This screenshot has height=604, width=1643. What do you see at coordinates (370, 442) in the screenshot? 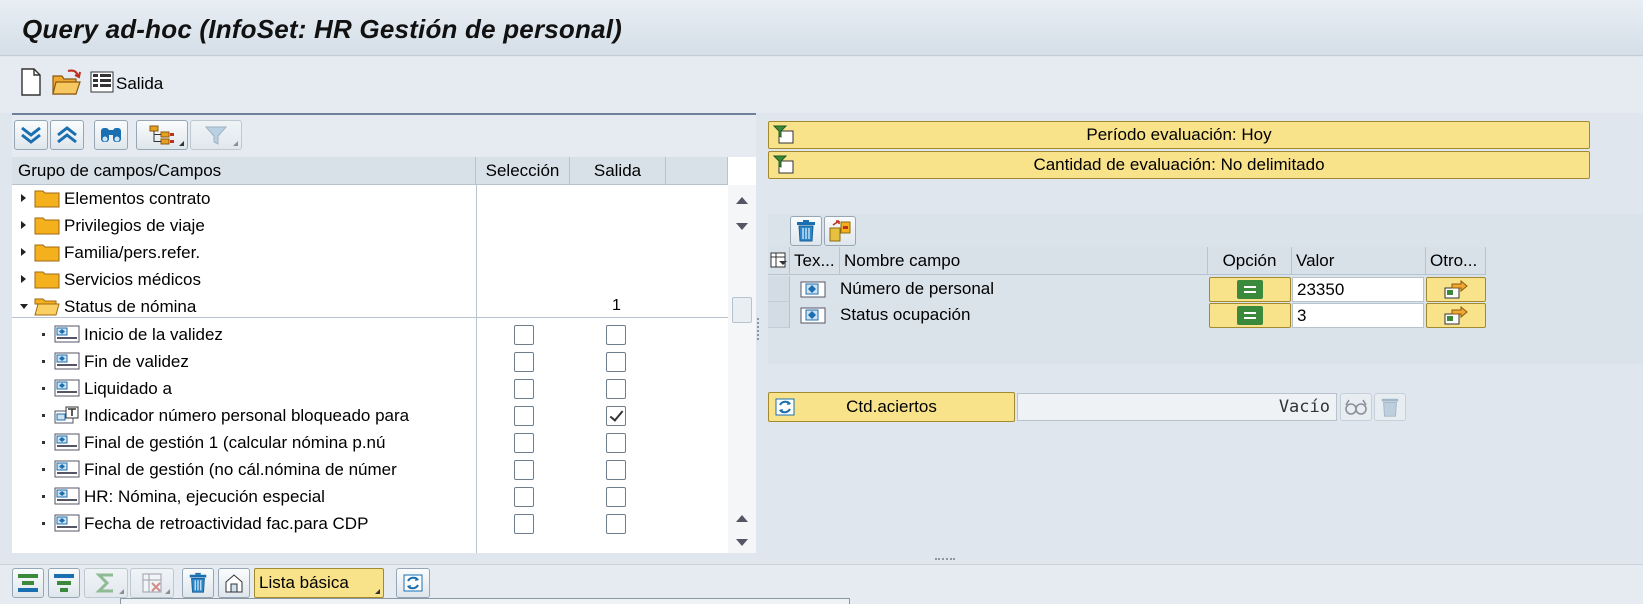
I see `tree-field-row: Final de gestión 1 (calcular nómina p.nú` at bounding box center [370, 442].